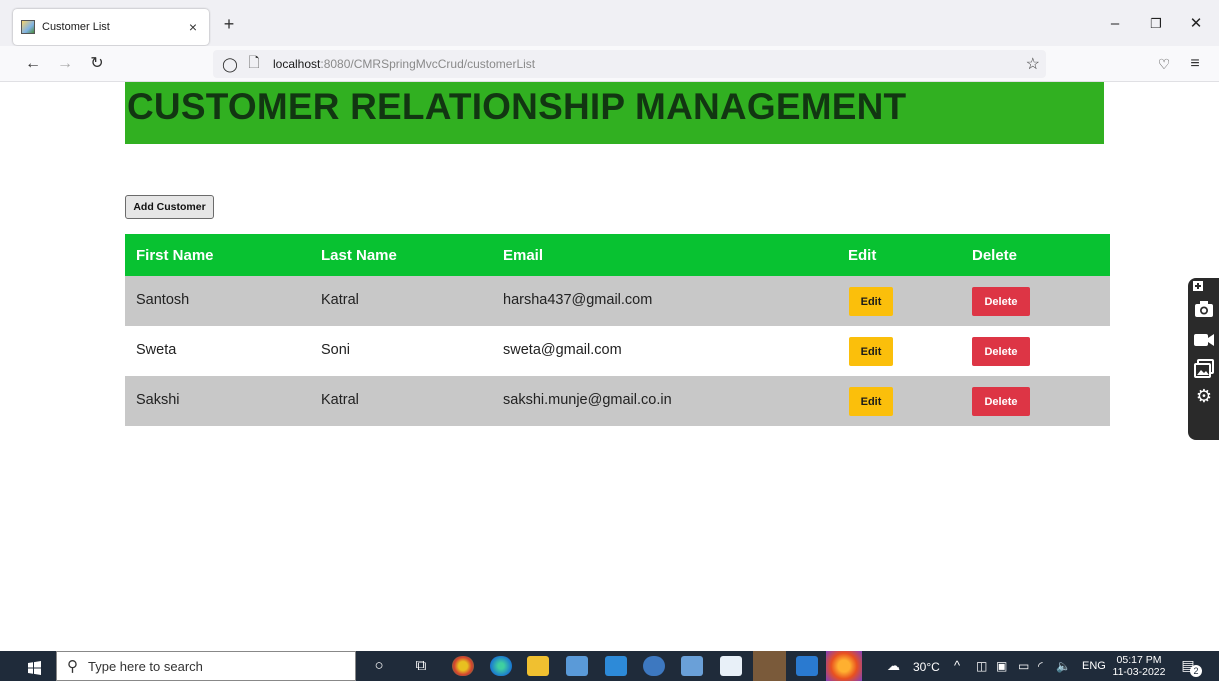 The height and width of the screenshot is (681, 1219). I want to click on notification-icon: ▤ 2, so click(1190, 667).